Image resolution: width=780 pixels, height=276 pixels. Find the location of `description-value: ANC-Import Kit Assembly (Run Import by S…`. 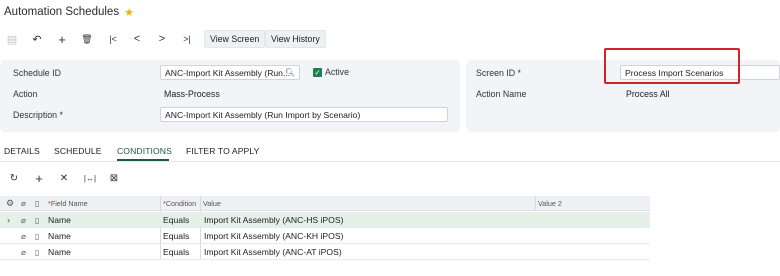

description-value: ANC-Import Kit Assembly (Run Import by S… is located at coordinates (263, 114).